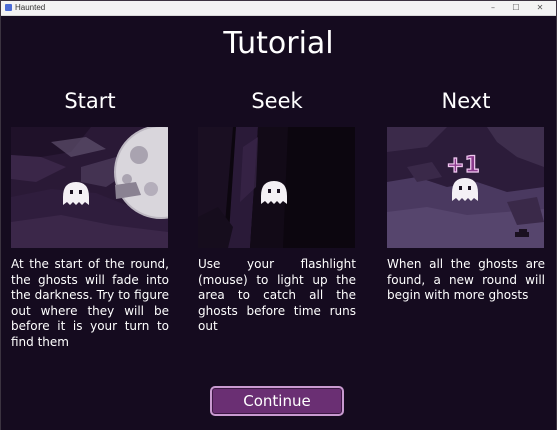 Image resolution: width=557 pixels, height=430 pixels. I want to click on maximize-button: ☐, so click(516, 8).